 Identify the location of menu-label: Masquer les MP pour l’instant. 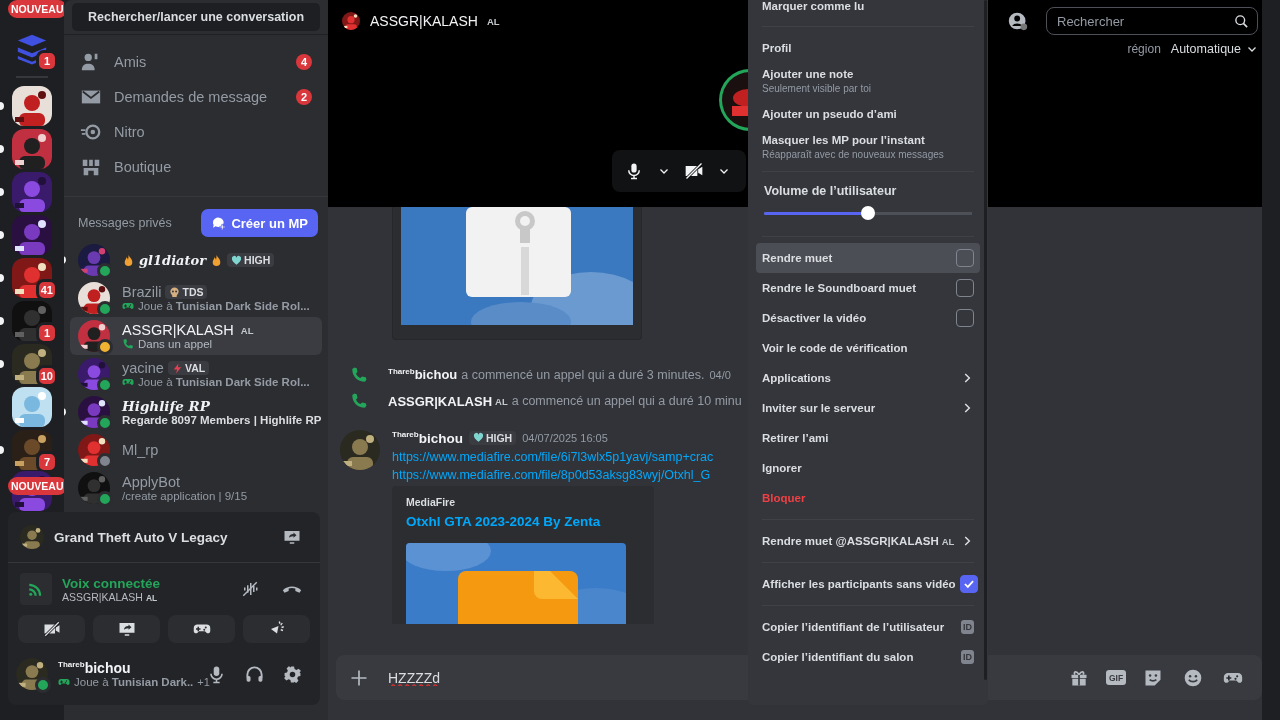
(843, 140).